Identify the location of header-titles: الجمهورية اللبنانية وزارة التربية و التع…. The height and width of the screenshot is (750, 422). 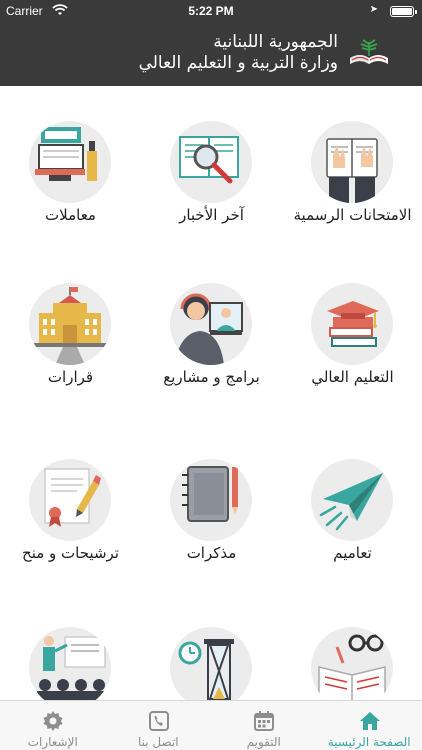
(238, 53).